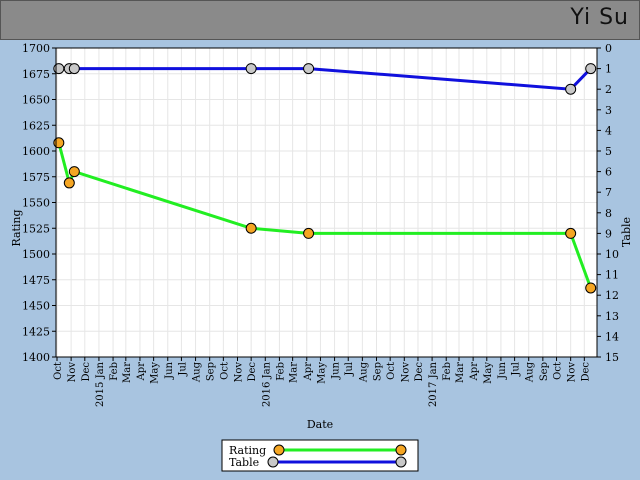 This screenshot has height=480, width=640. Describe the element at coordinates (401, 462) in the screenshot. I see `legend-marker-table-end` at that location.